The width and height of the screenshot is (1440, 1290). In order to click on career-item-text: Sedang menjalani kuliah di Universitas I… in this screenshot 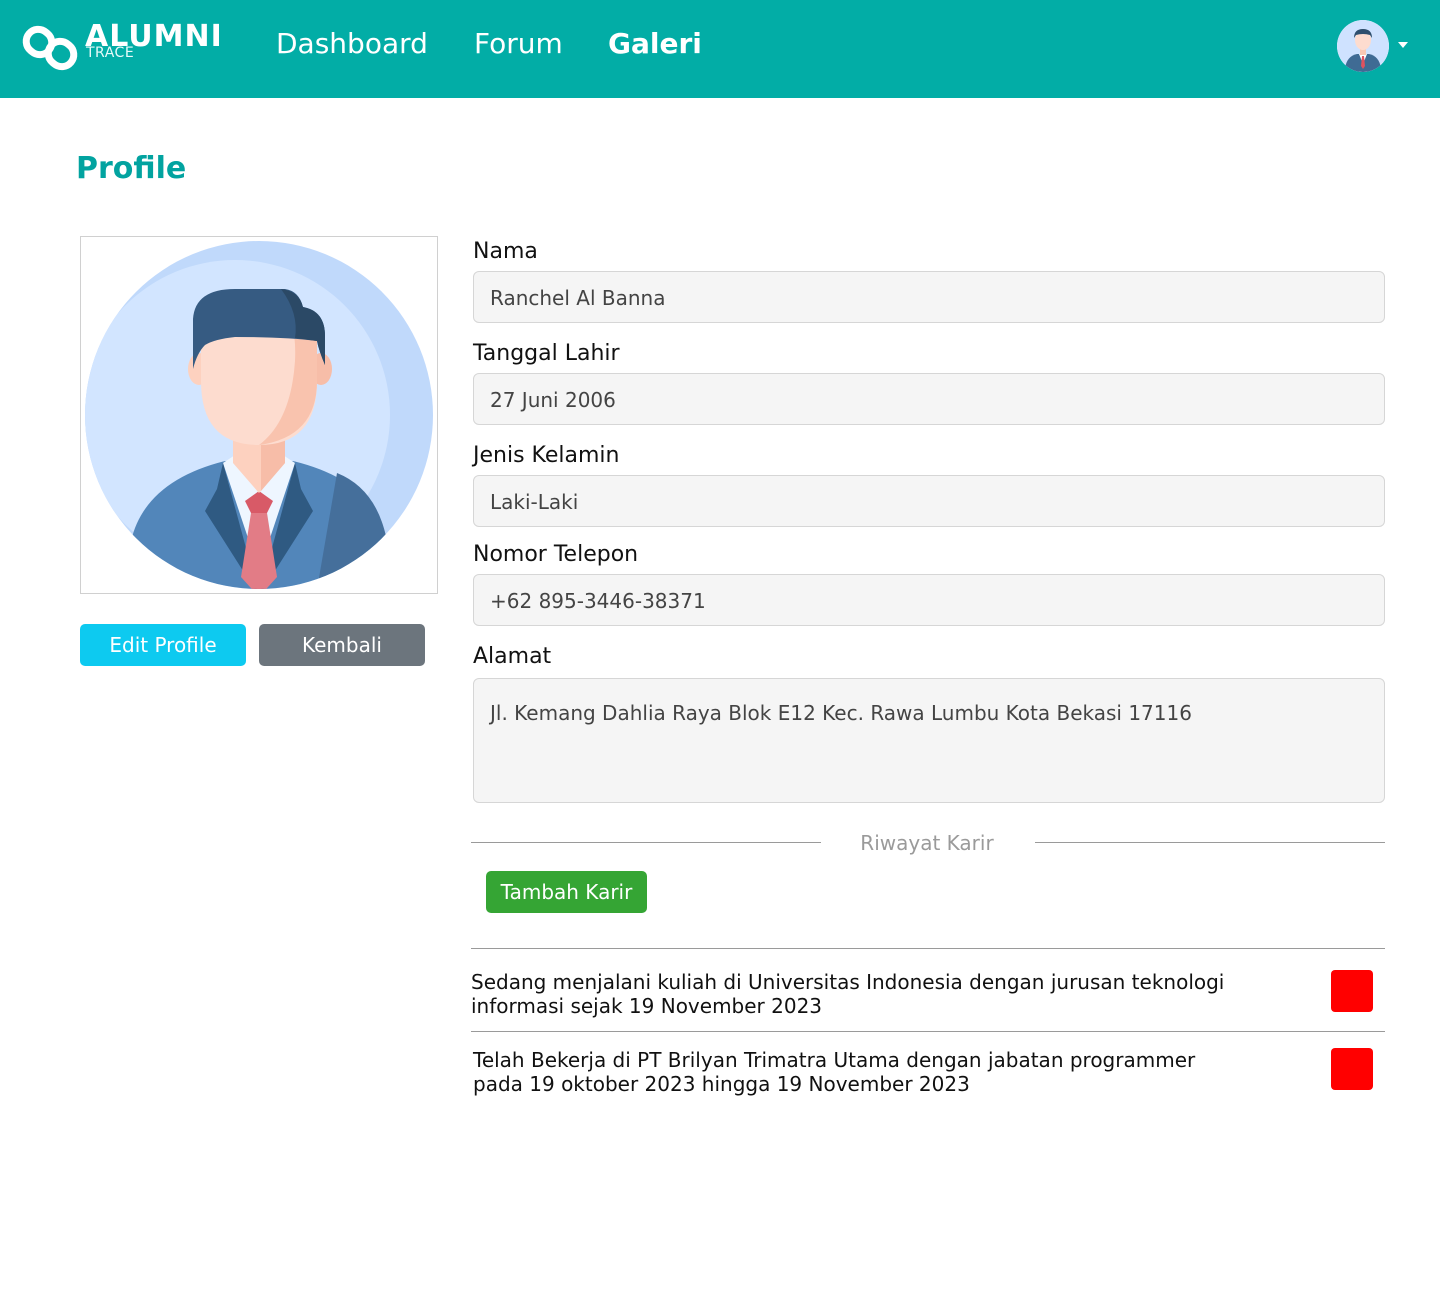, I will do `click(848, 994)`.